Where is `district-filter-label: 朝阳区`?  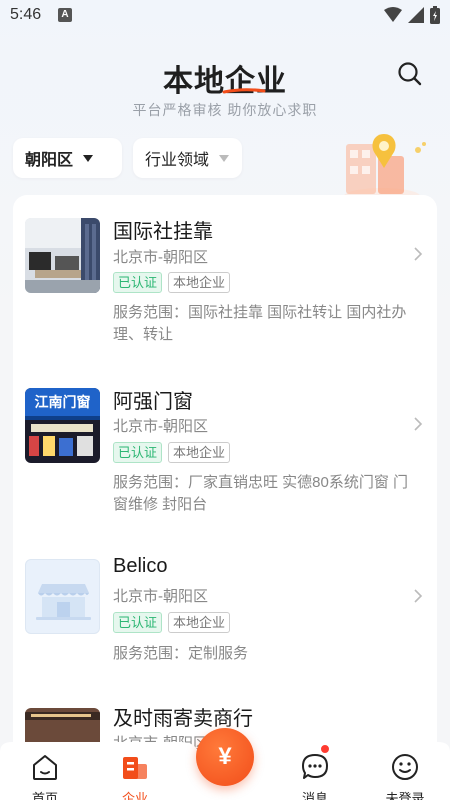
district-filter-label: 朝阳区 is located at coordinates (49, 160).